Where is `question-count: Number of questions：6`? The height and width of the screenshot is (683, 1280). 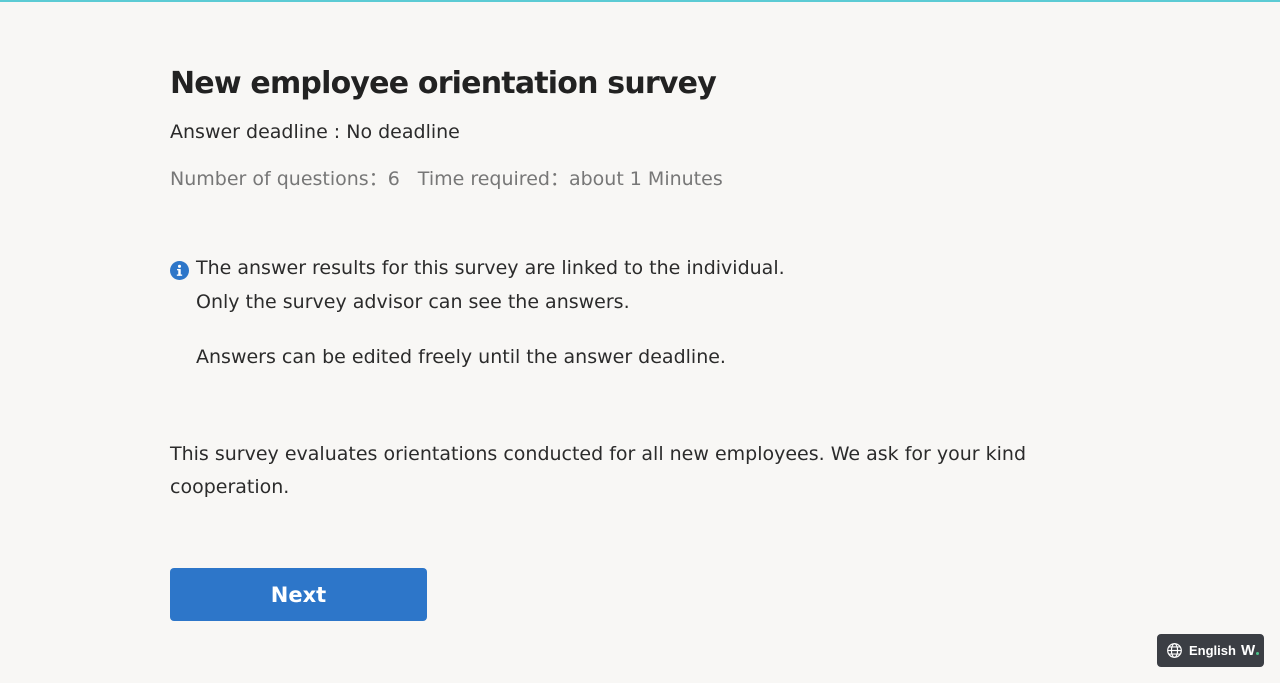
question-count: Number of questions：6 is located at coordinates (285, 179).